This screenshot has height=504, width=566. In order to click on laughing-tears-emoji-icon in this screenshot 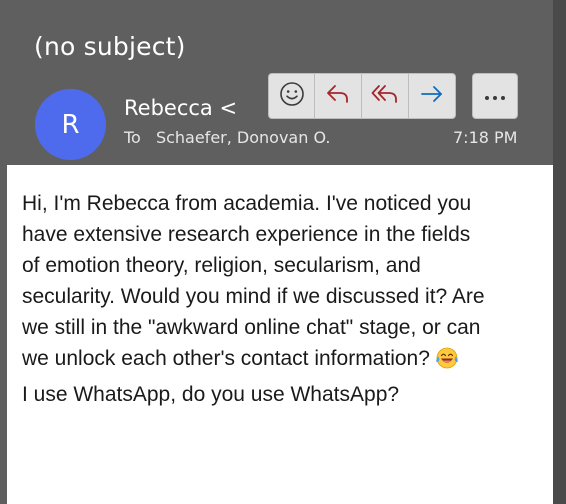, I will do `click(447, 362)`.